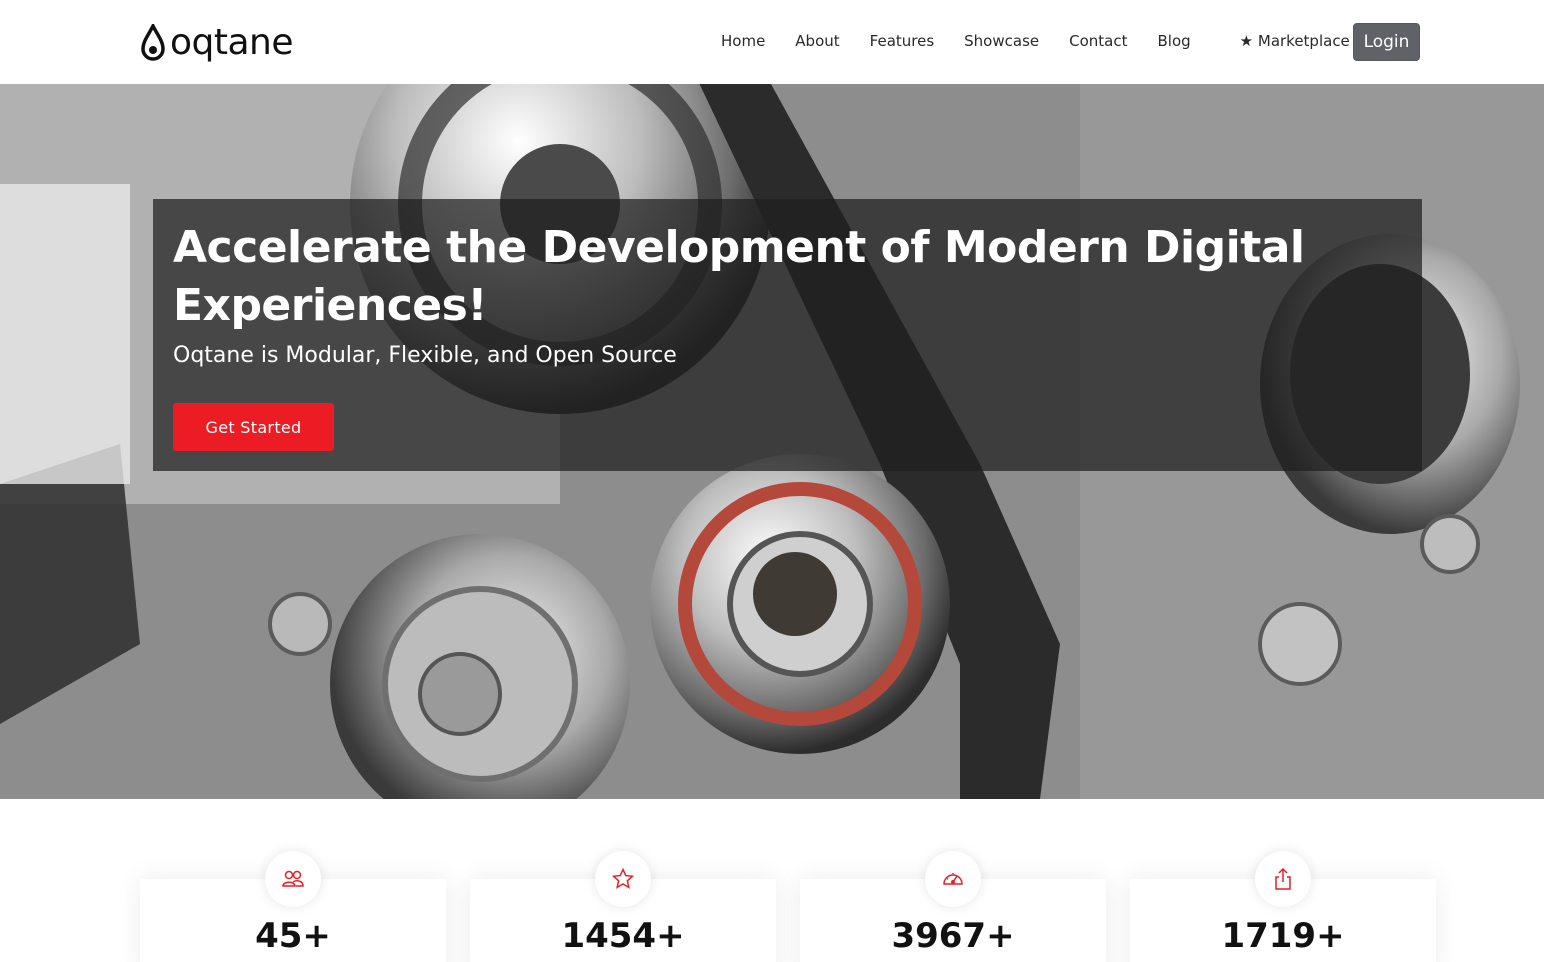  What do you see at coordinates (817, 41) in the screenshot?
I see `nav-about: About` at bounding box center [817, 41].